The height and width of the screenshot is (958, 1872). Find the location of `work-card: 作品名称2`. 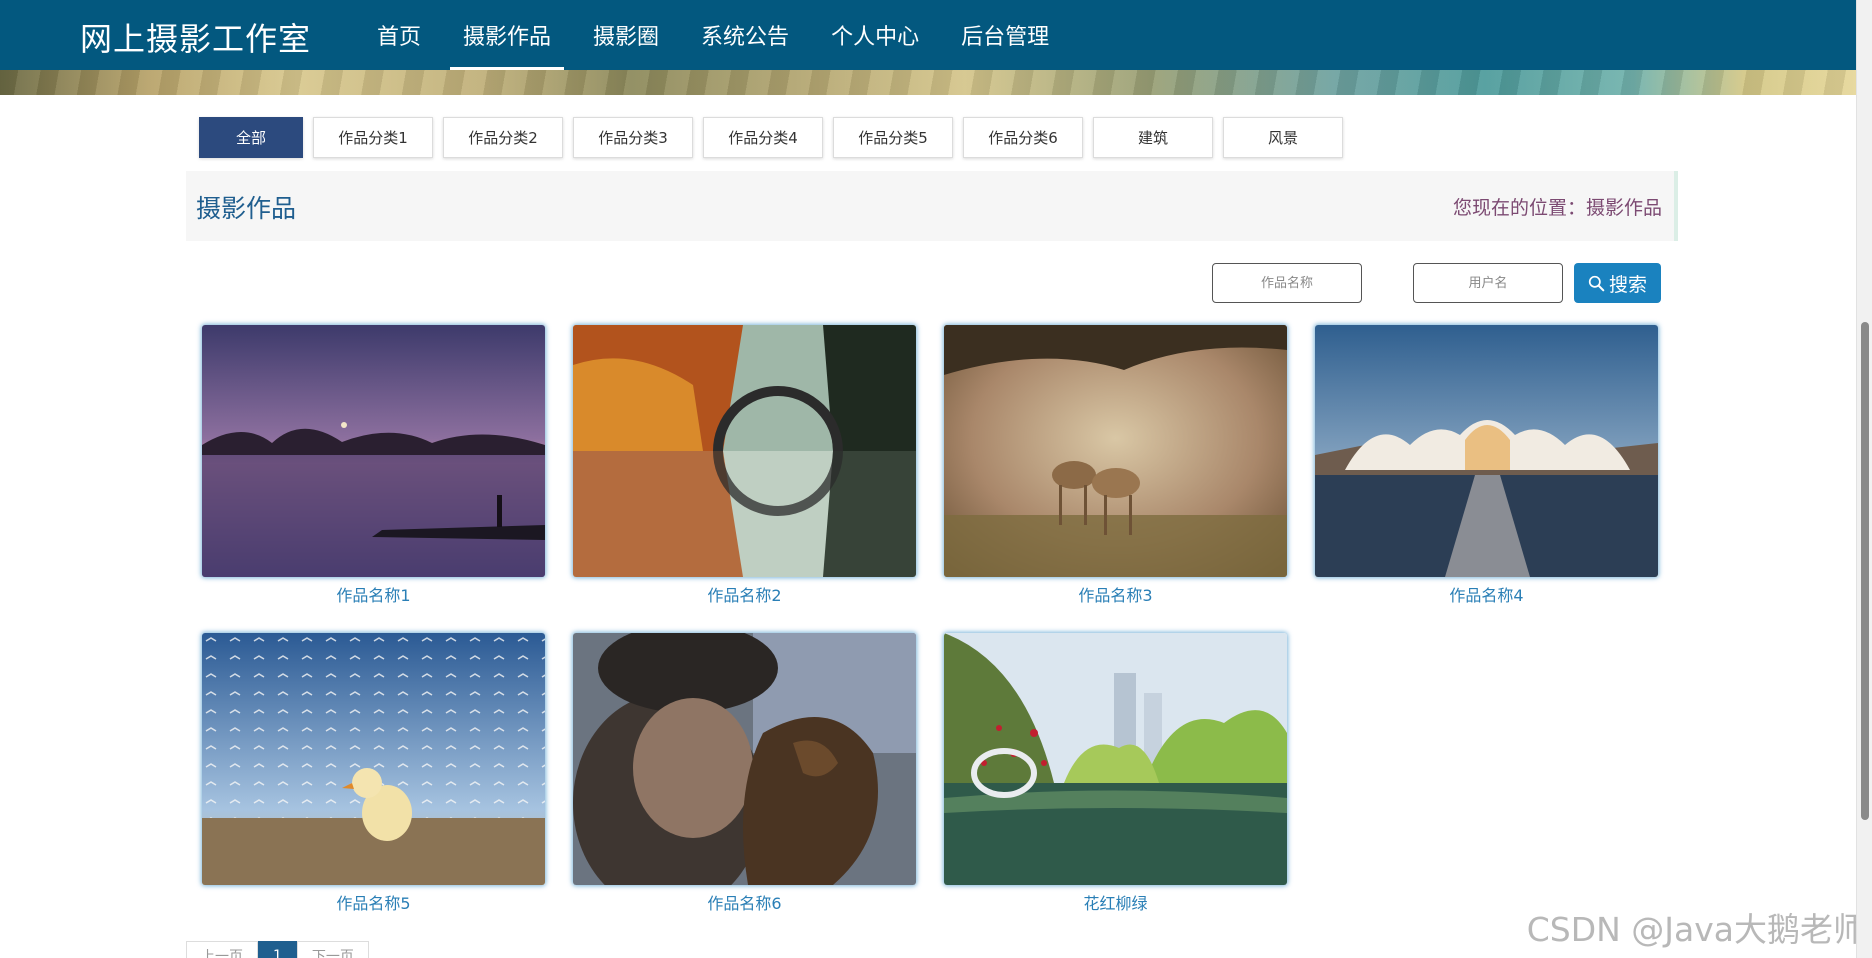

work-card: 作品名称2 is located at coordinates (744, 465).